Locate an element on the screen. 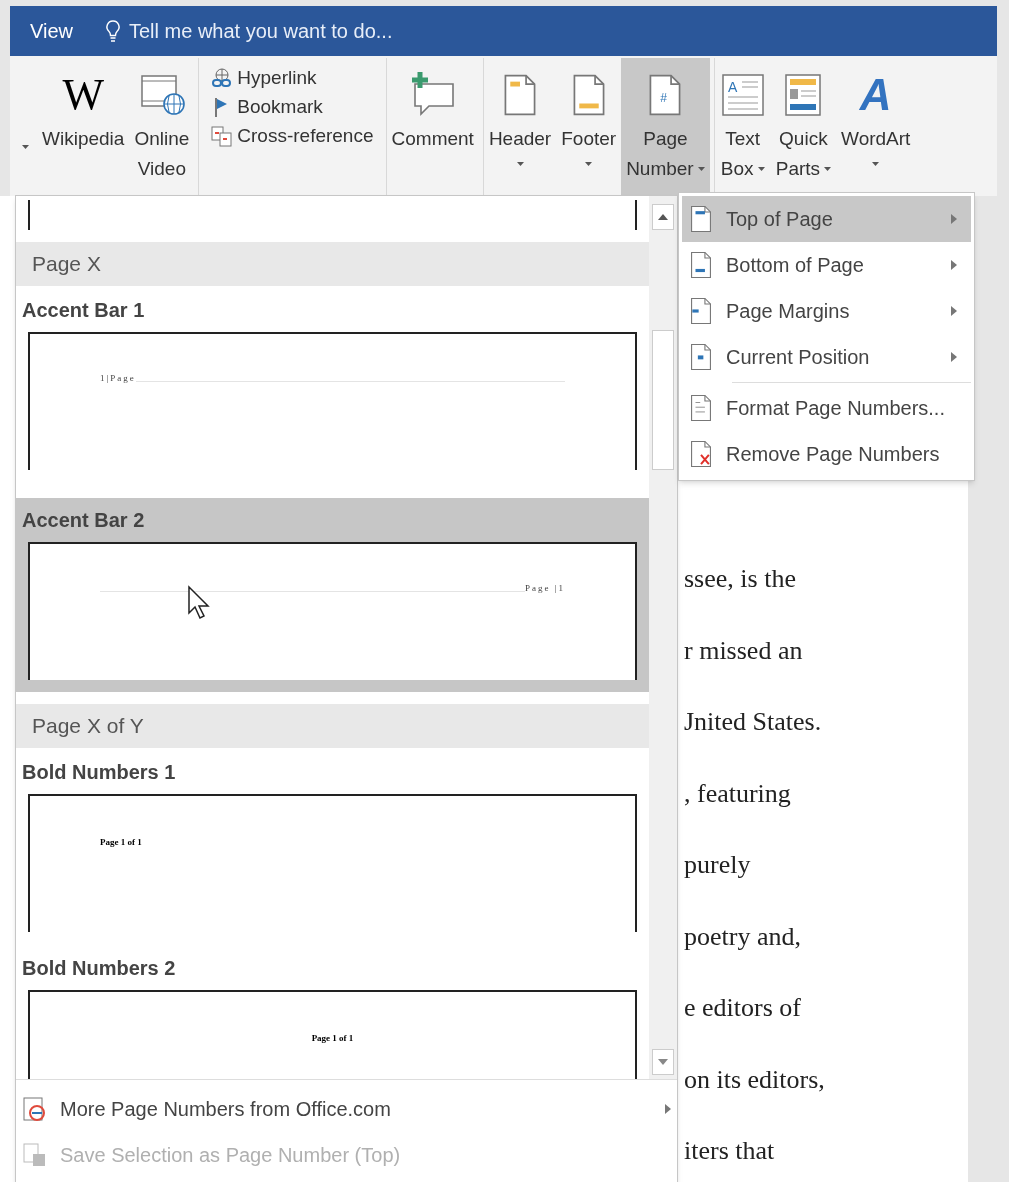 This screenshot has height=1182, width=1009. document-text: on its editors, is located at coordinates (754, 1079).